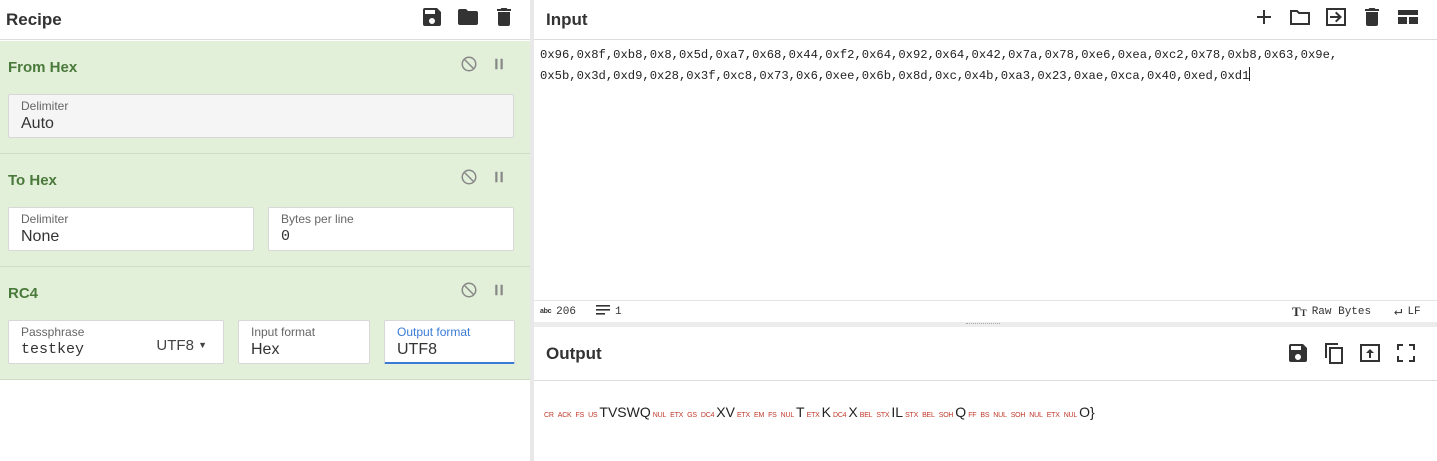  I want to click on output-char: Q, so click(961, 412).